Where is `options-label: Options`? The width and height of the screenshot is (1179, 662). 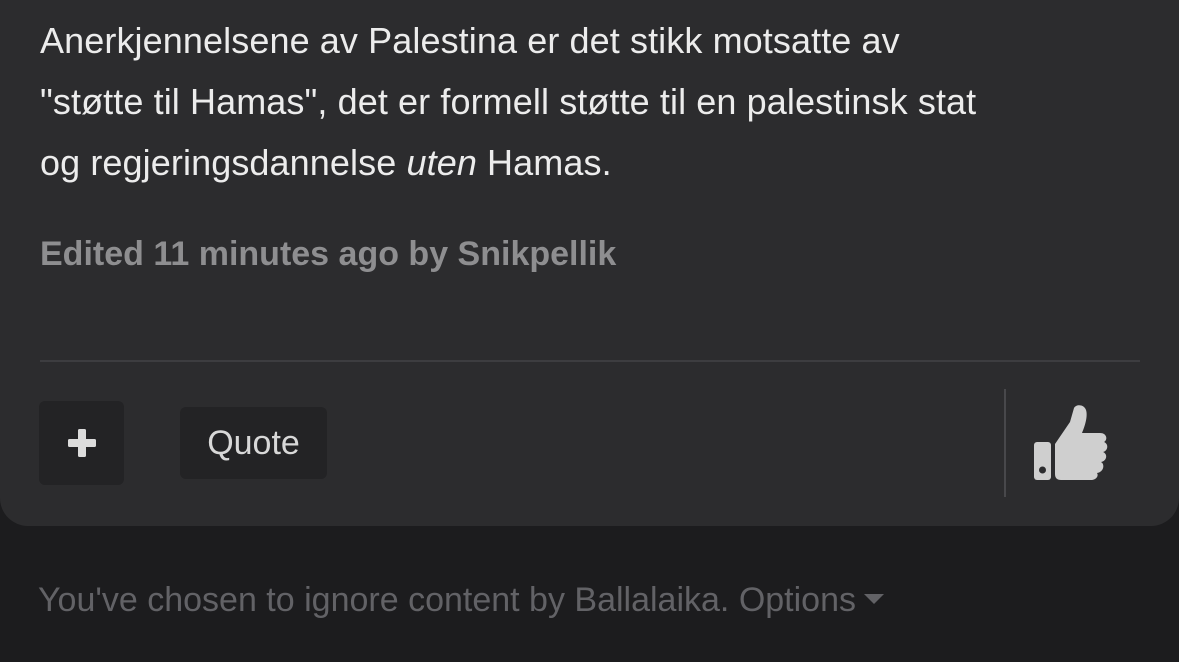
options-label: Options is located at coordinates (797, 600).